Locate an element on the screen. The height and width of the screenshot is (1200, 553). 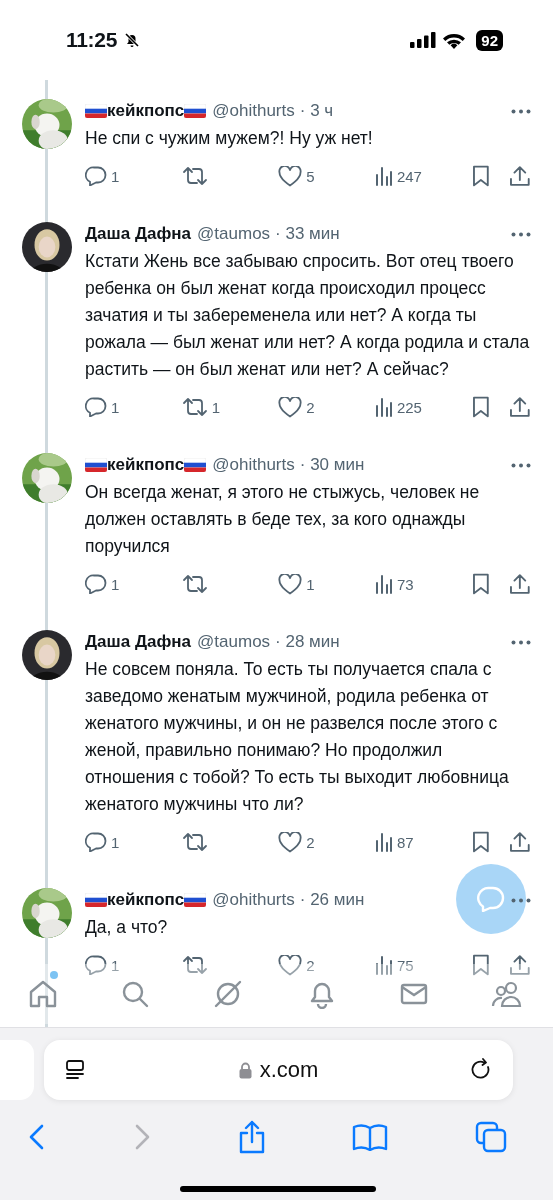
post-time: · 33 мин is located at coordinates (307, 234).